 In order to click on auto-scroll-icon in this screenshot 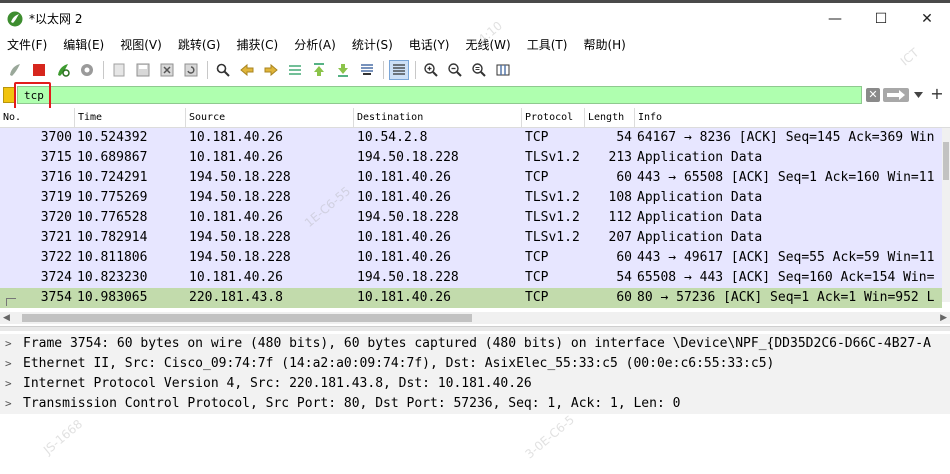, I will do `click(367, 70)`.